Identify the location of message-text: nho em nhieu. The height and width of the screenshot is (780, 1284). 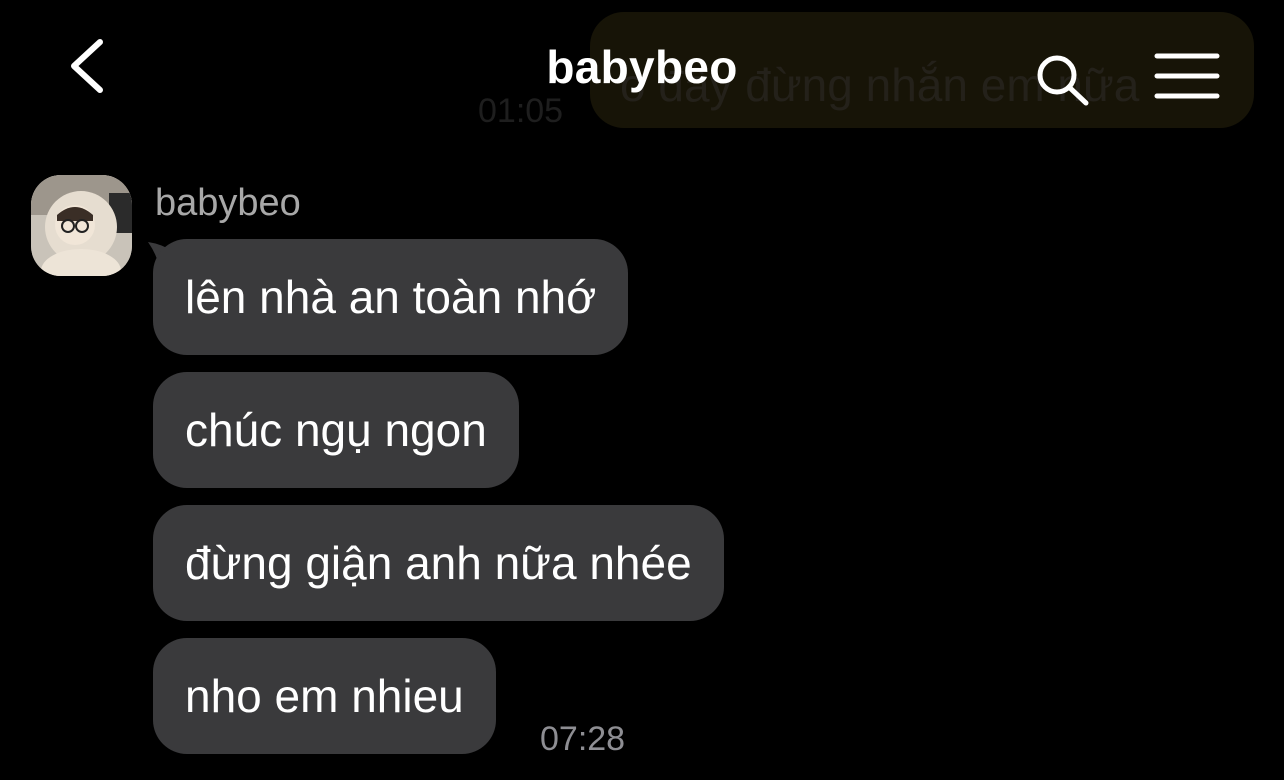
(324, 696).